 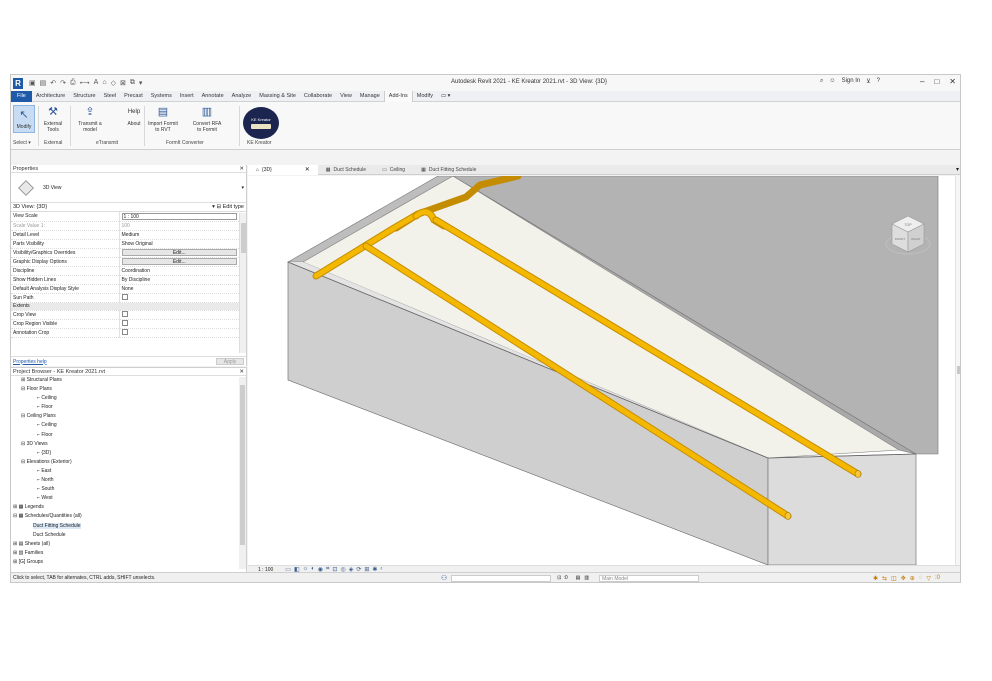 What do you see at coordinates (132, 83) in the screenshot?
I see `switch-windows-icon: ⧉` at bounding box center [132, 83].